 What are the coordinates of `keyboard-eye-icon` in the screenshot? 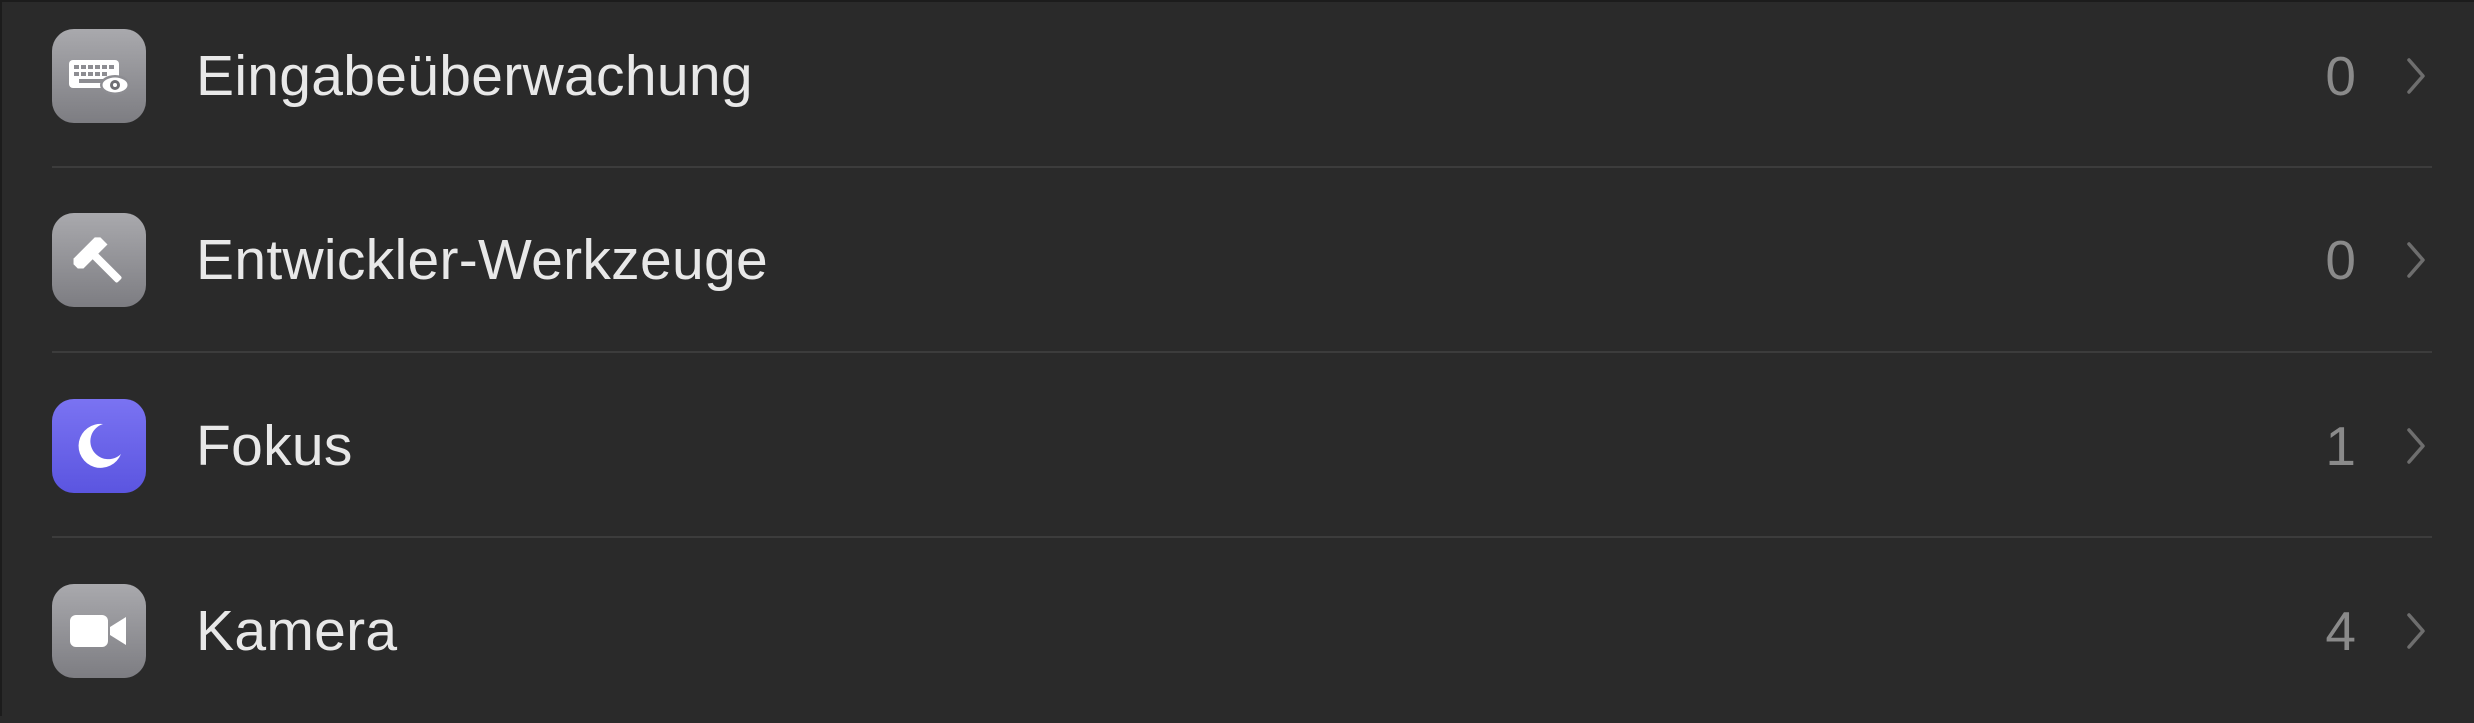 It's located at (99, 76).